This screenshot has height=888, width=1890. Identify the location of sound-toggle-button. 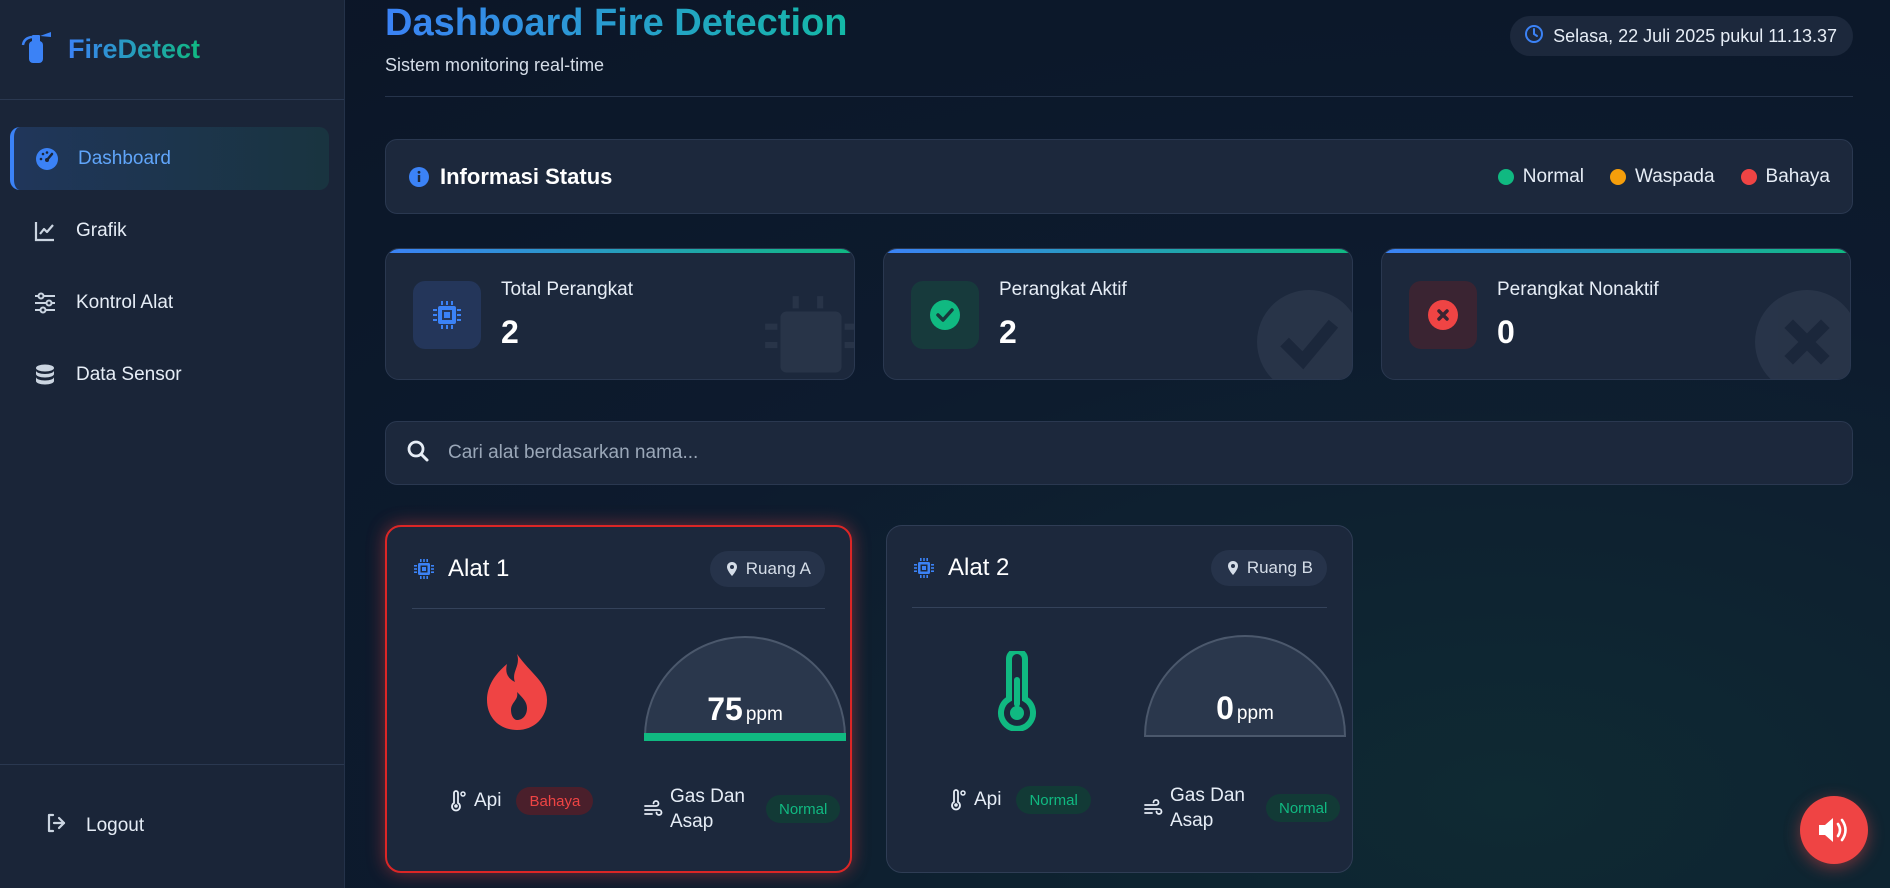
(1834, 830).